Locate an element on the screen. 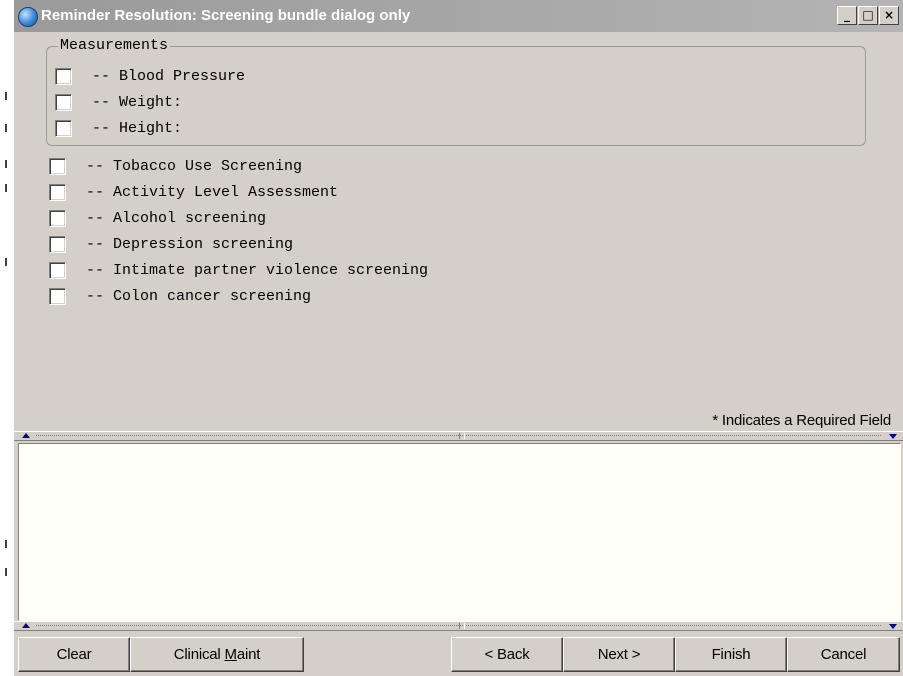  weight-label: -- Weight: is located at coordinates (137, 102).